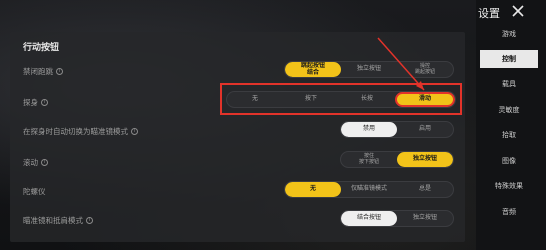 The image size is (546, 250). Describe the element at coordinates (509, 212) in the screenshot. I see `sidebar-item-audio: 音频` at that location.